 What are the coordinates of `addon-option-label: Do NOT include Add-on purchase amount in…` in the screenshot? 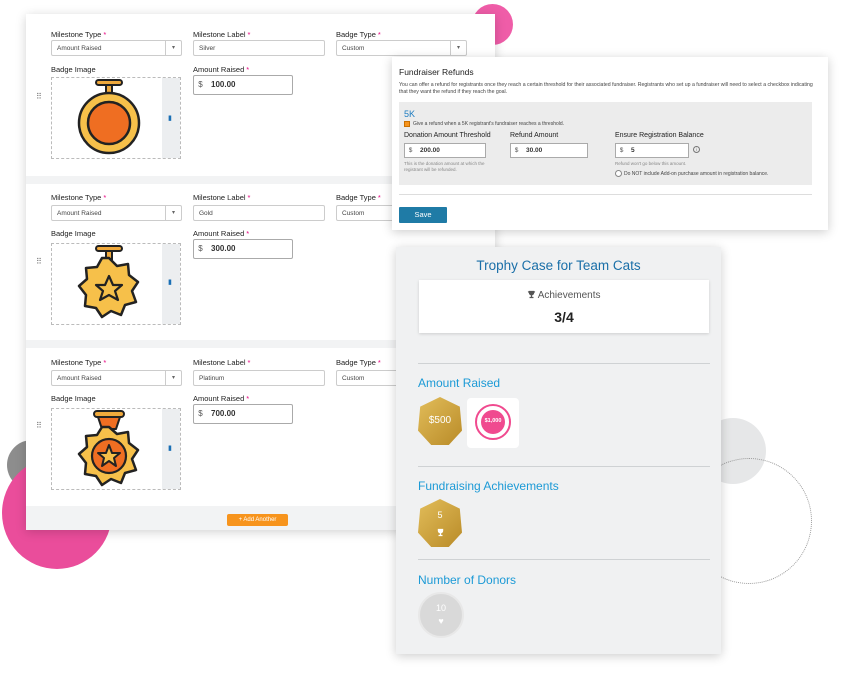 It's located at (696, 174).